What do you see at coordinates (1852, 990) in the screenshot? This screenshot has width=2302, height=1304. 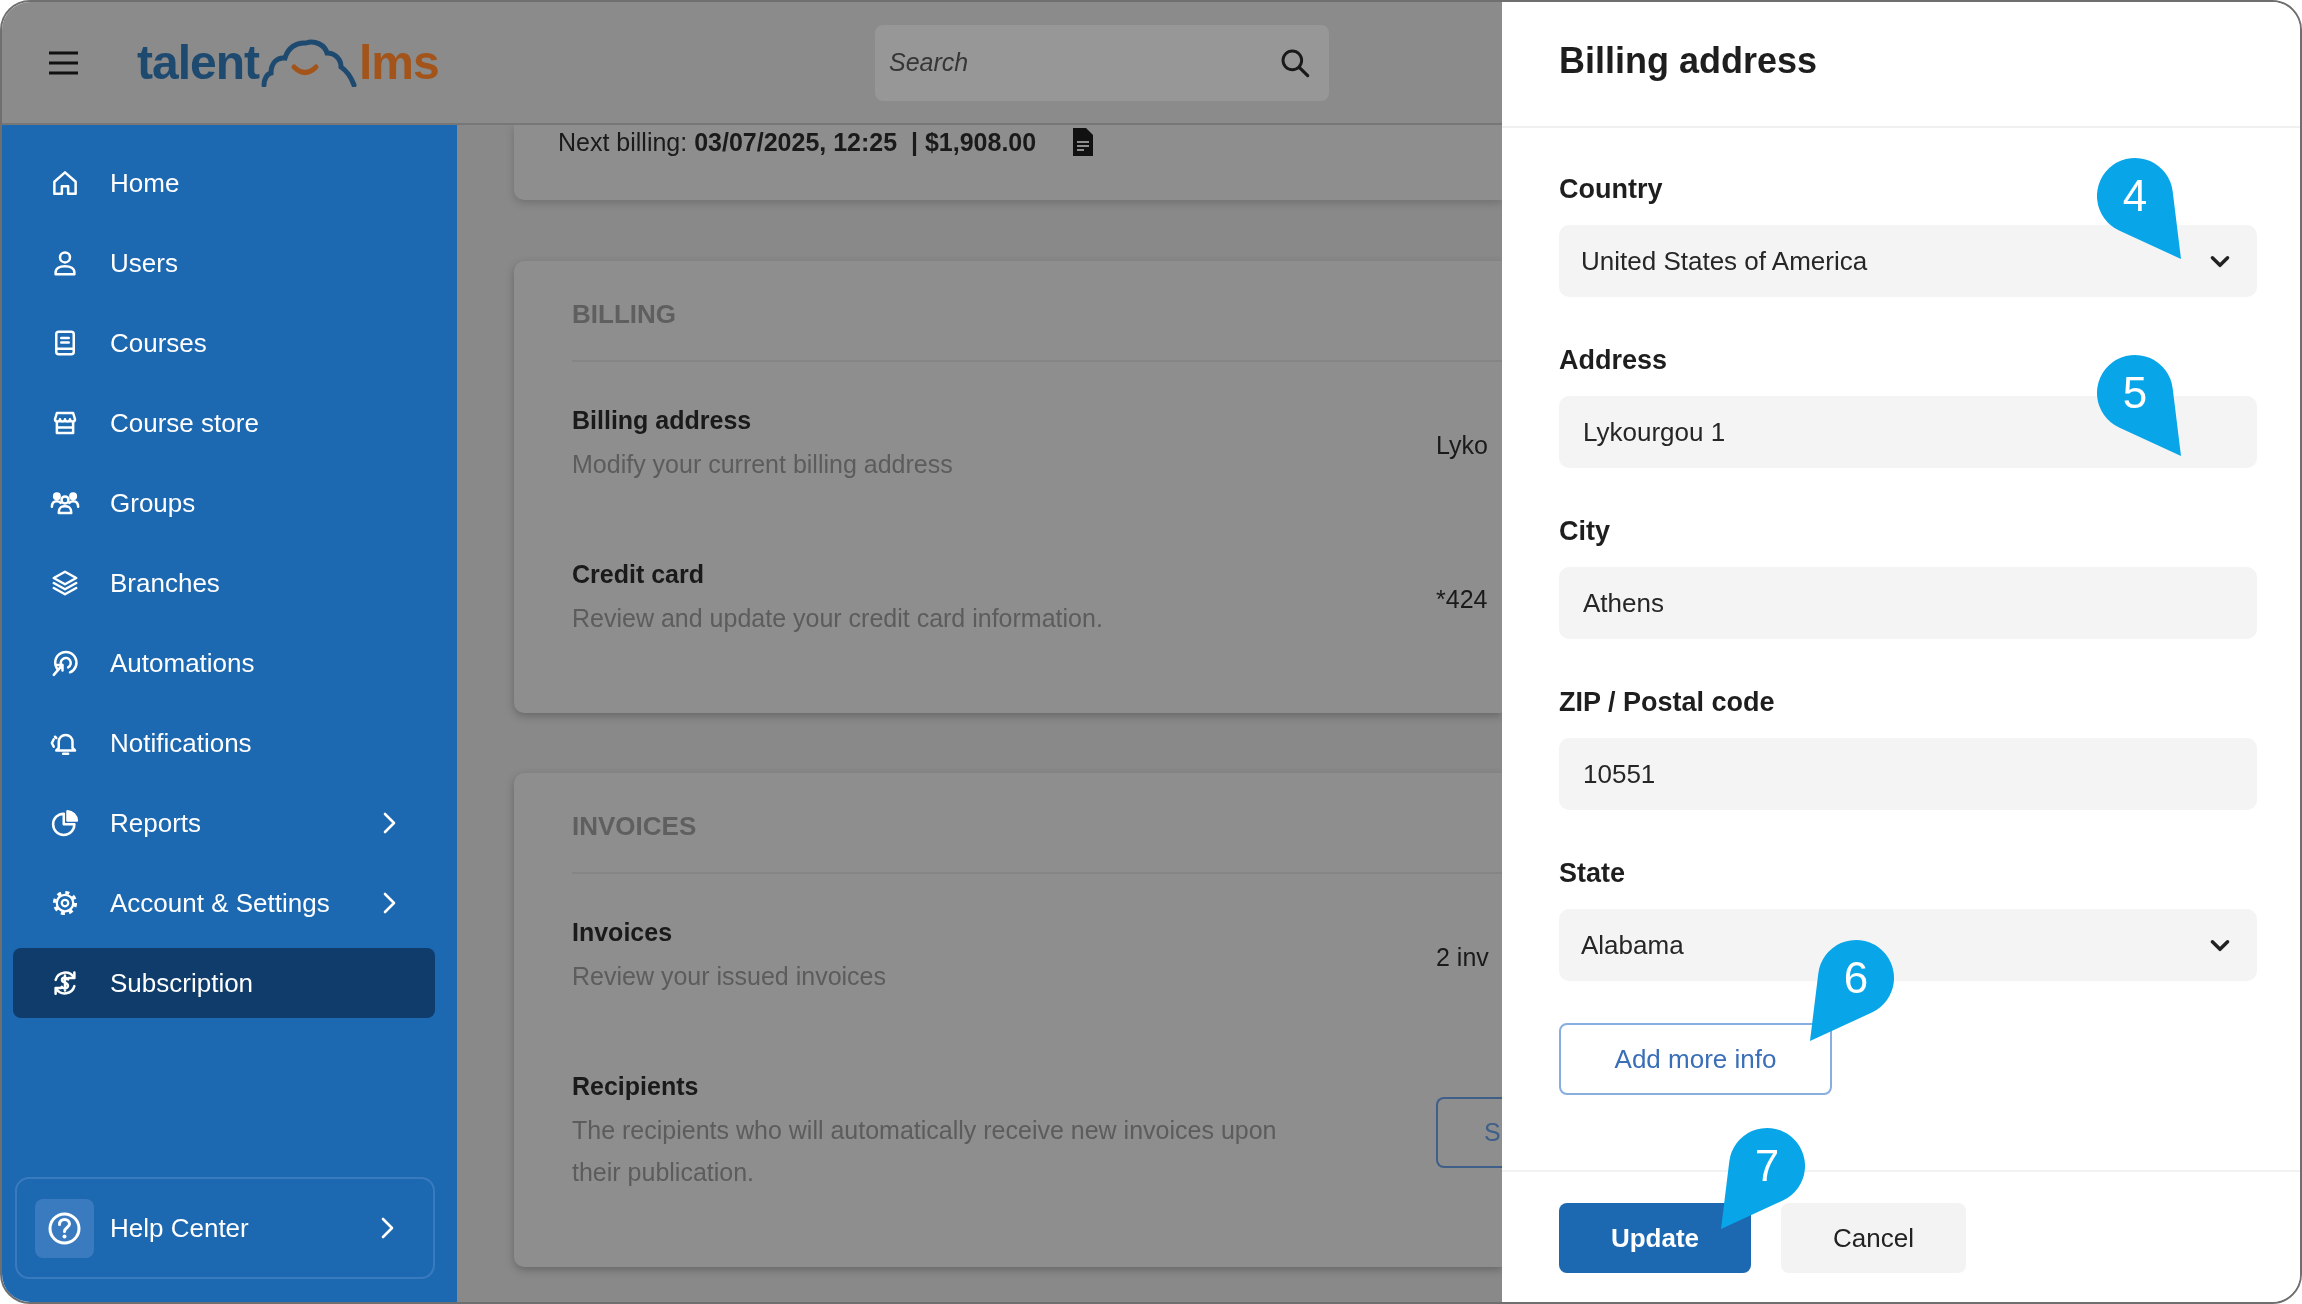 I see `step-callout: 6` at bounding box center [1852, 990].